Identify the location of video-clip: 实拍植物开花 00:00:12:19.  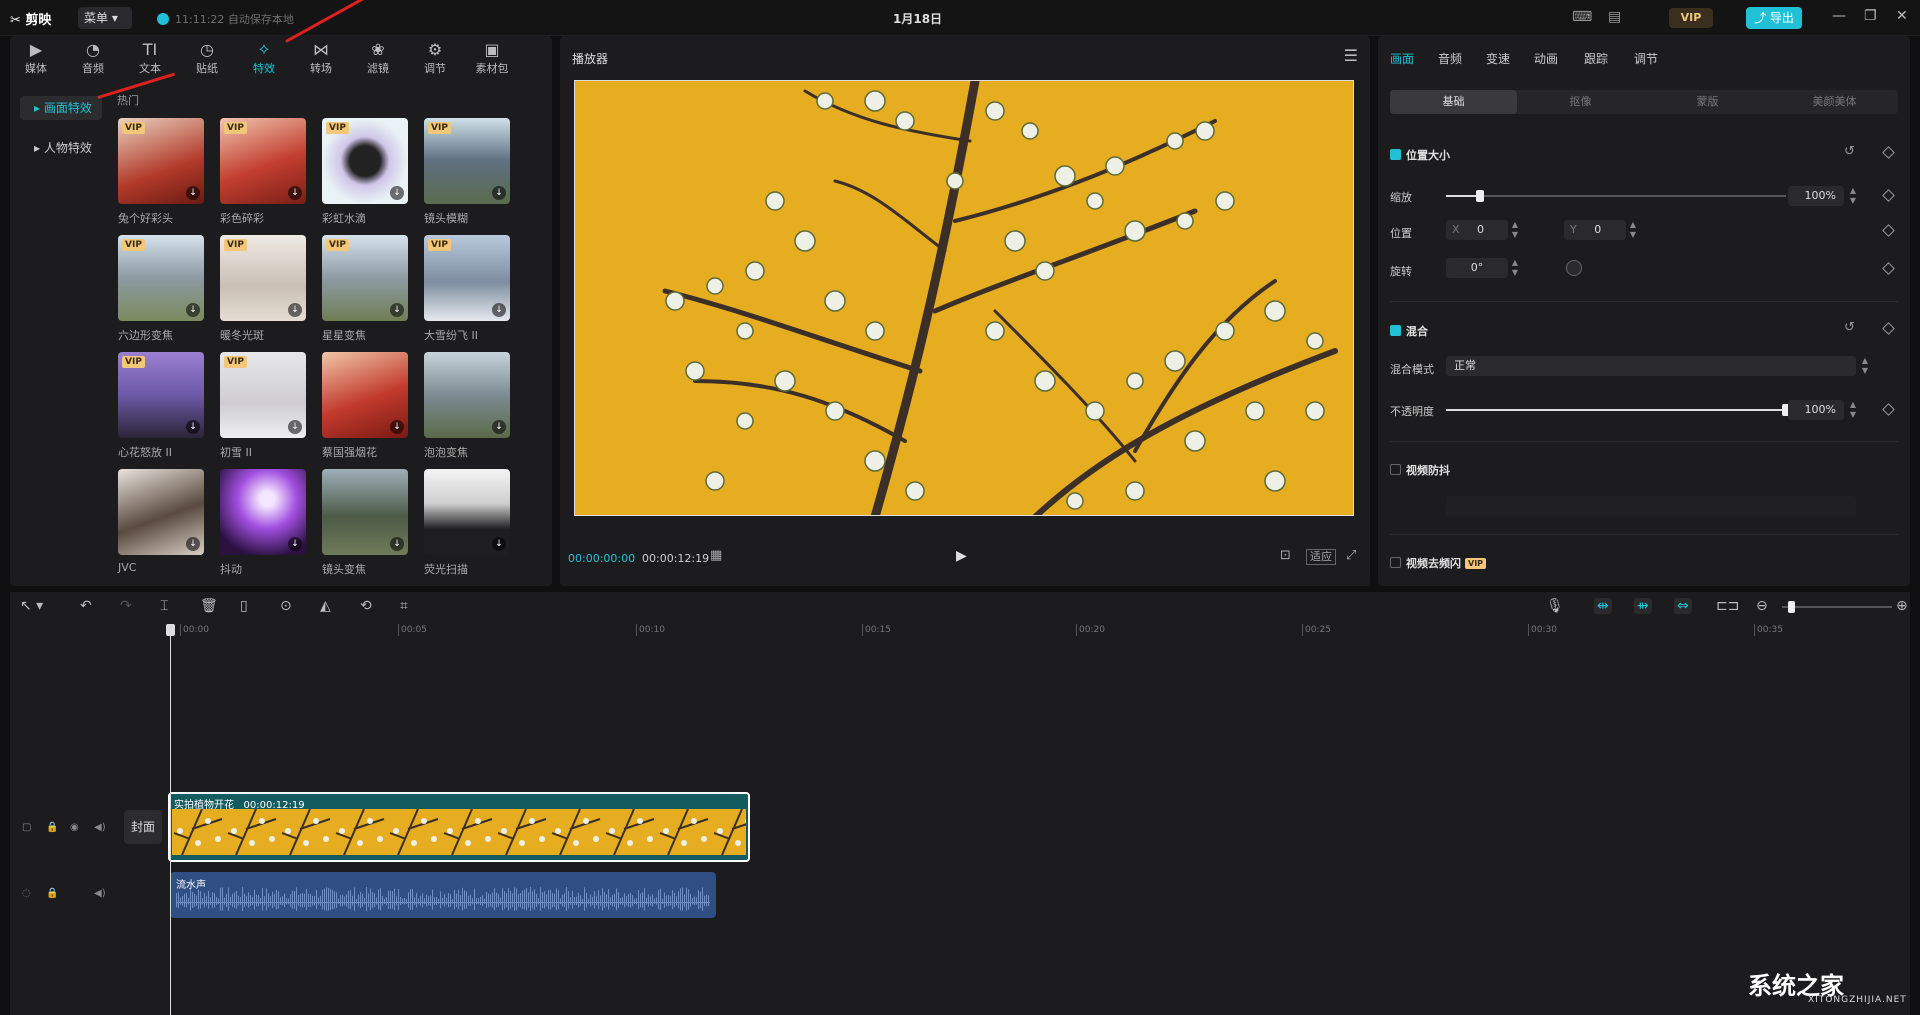
(459, 827).